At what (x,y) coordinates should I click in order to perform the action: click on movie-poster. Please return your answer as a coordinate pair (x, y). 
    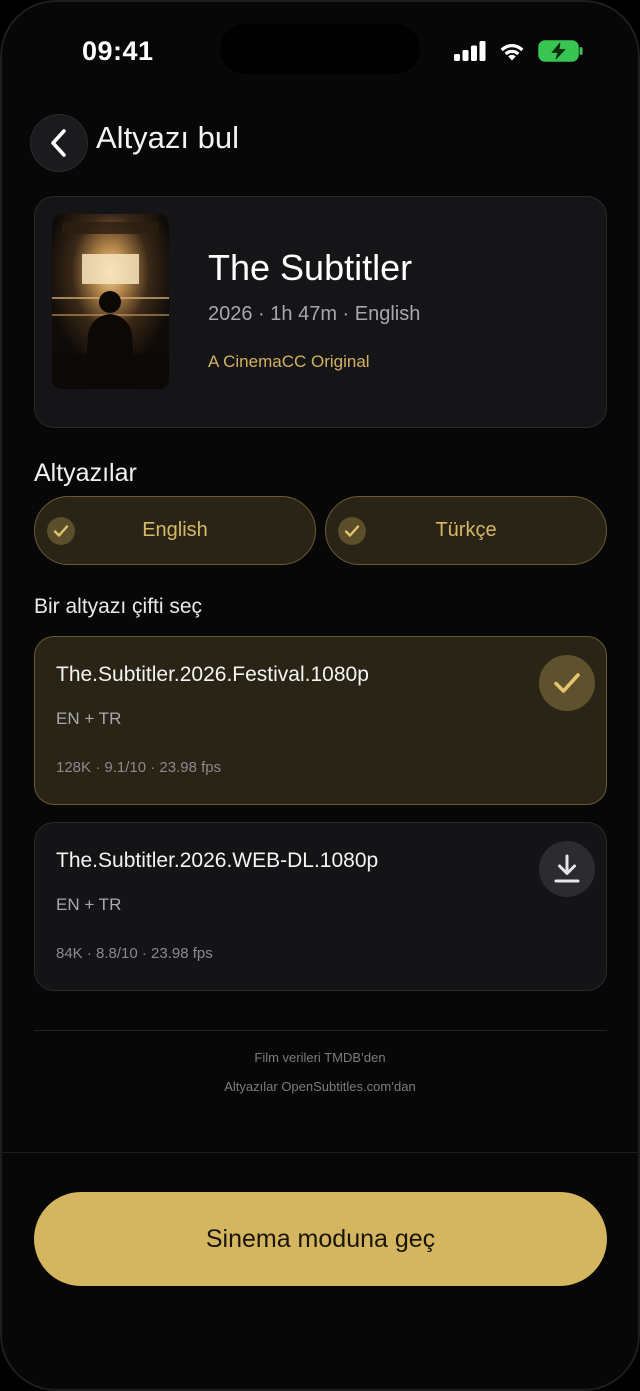
    Looking at the image, I should click on (110, 301).